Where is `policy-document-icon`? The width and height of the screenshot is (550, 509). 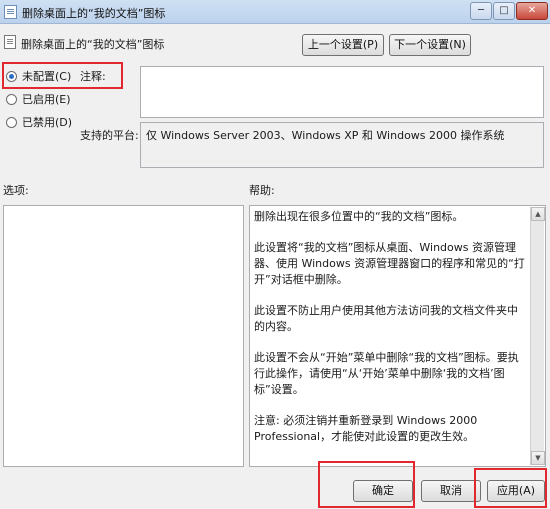 policy-document-icon is located at coordinates (10, 12).